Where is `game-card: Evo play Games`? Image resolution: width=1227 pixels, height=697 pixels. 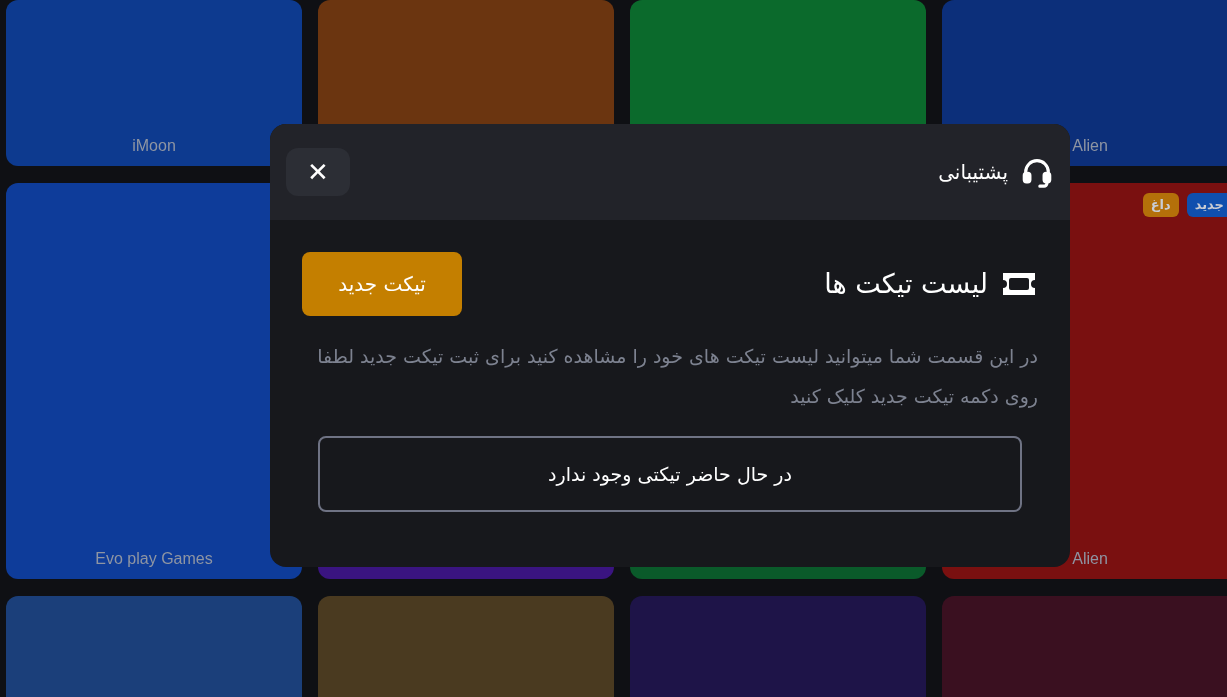
game-card: Evo play Games is located at coordinates (154, 381).